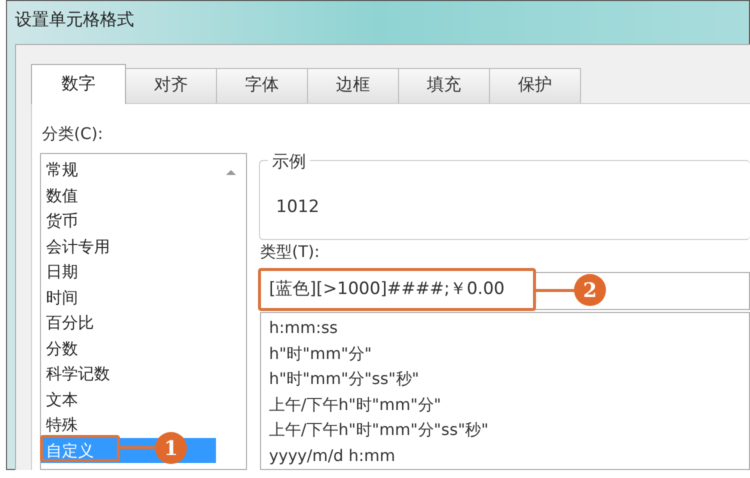 Image resolution: width=750 pixels, height=478 pixels. What do you see at coordinates (344, 379) in the screenshot?
I see `format-item: h"时"mm"分"ss"秒"` at bounding box center [344, 379].